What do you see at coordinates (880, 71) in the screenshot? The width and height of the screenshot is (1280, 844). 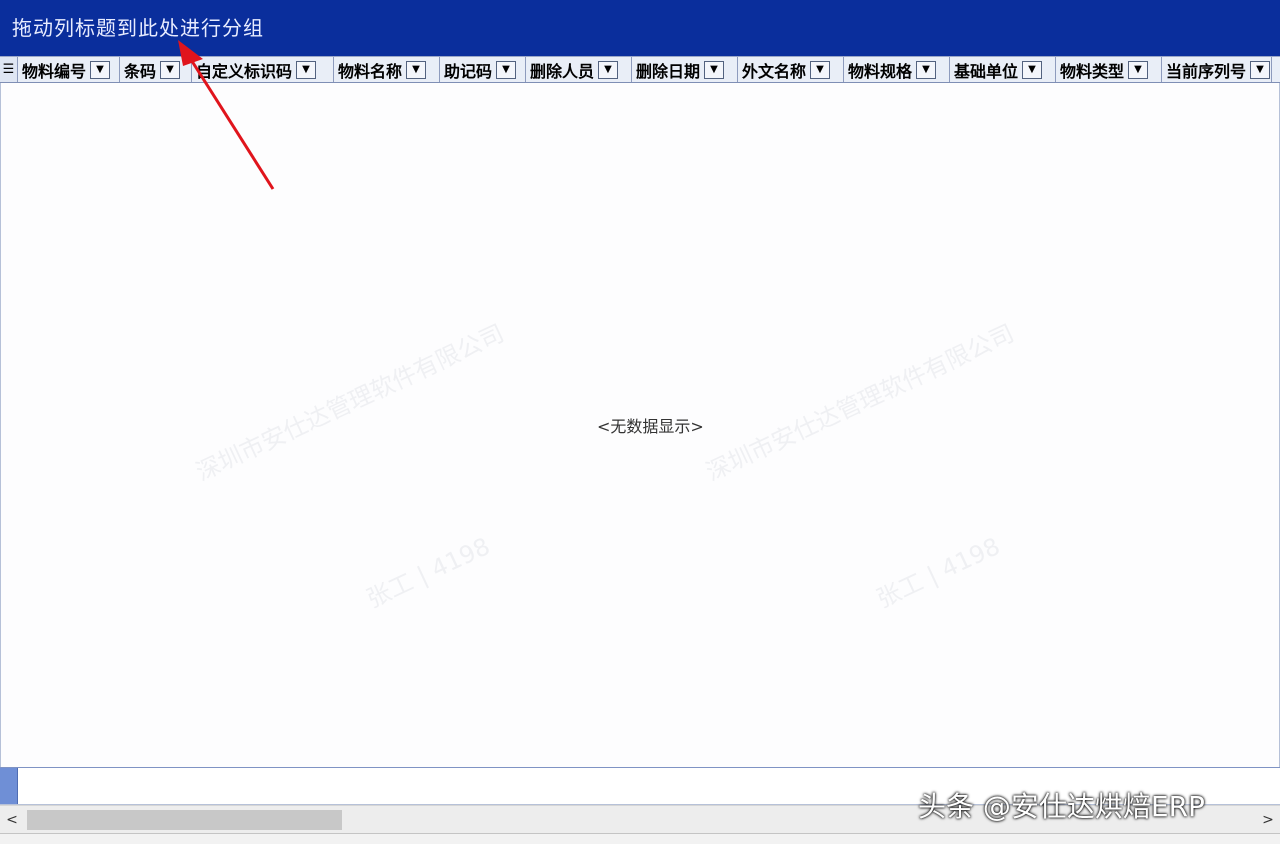 I see `column-header-label: 物料规格` at bounding box center [880, 71].